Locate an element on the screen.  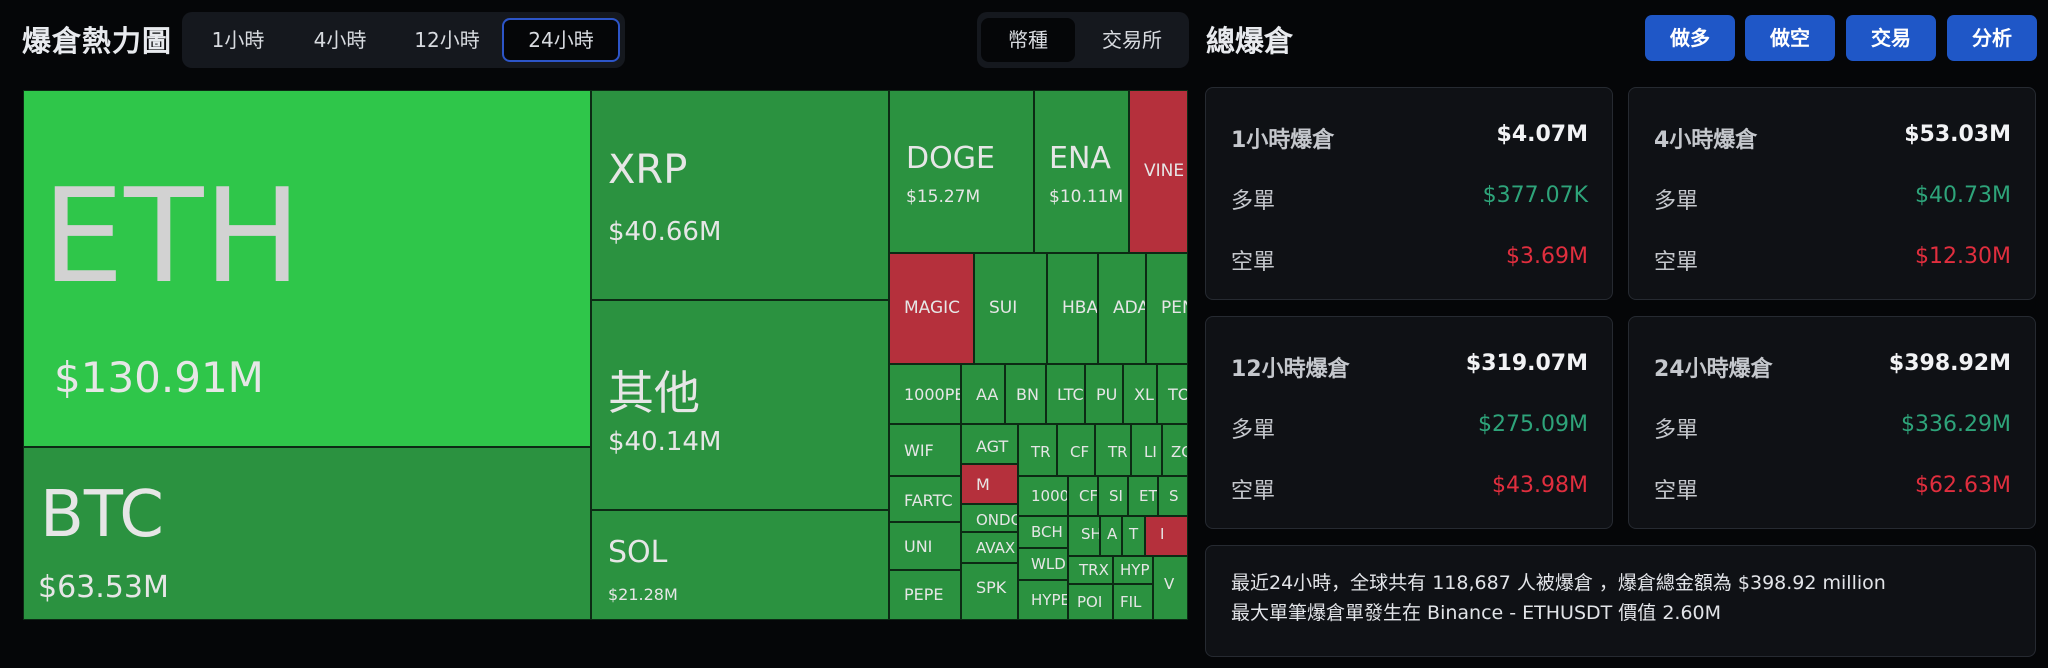
tile-symbol: FIL is located at coordinates (1131, 602).